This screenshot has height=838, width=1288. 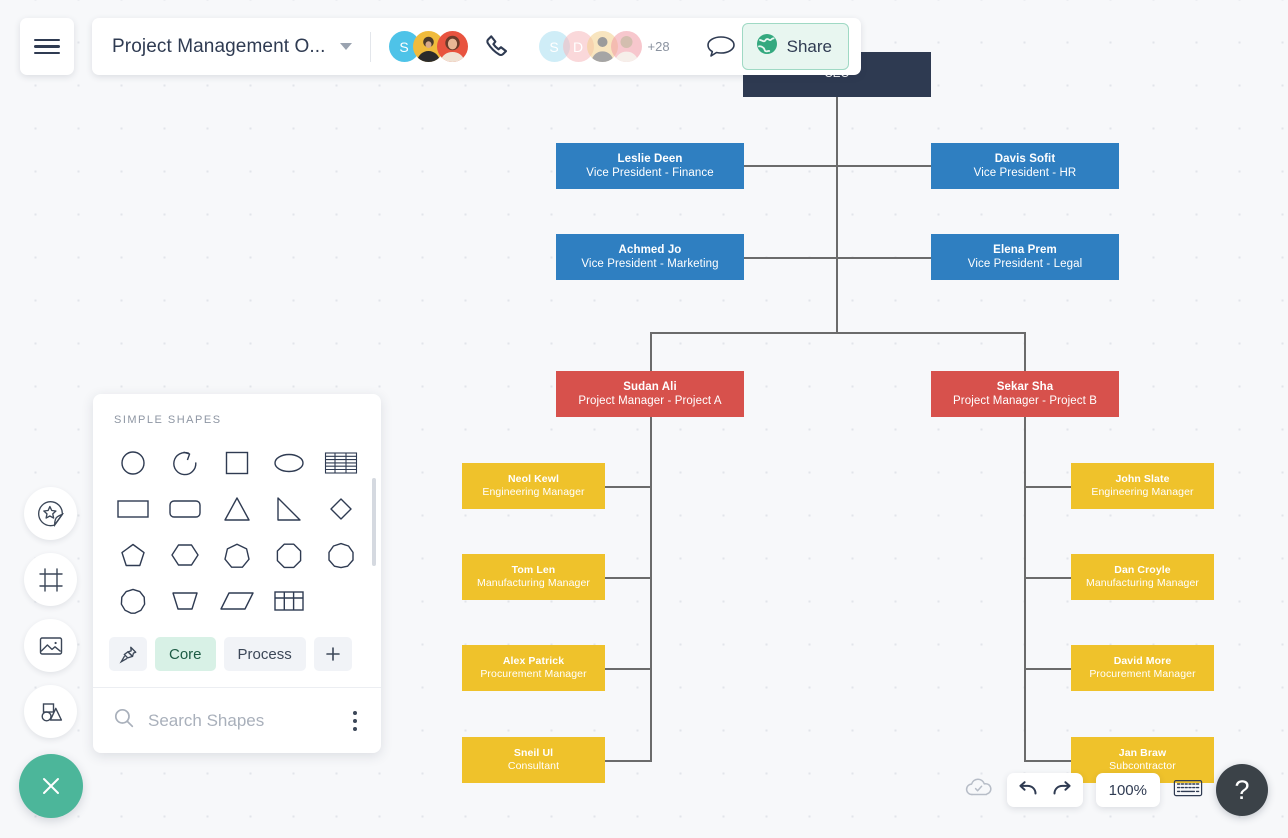 I want to click on shape-library-tool, so click(x=50, y=711).